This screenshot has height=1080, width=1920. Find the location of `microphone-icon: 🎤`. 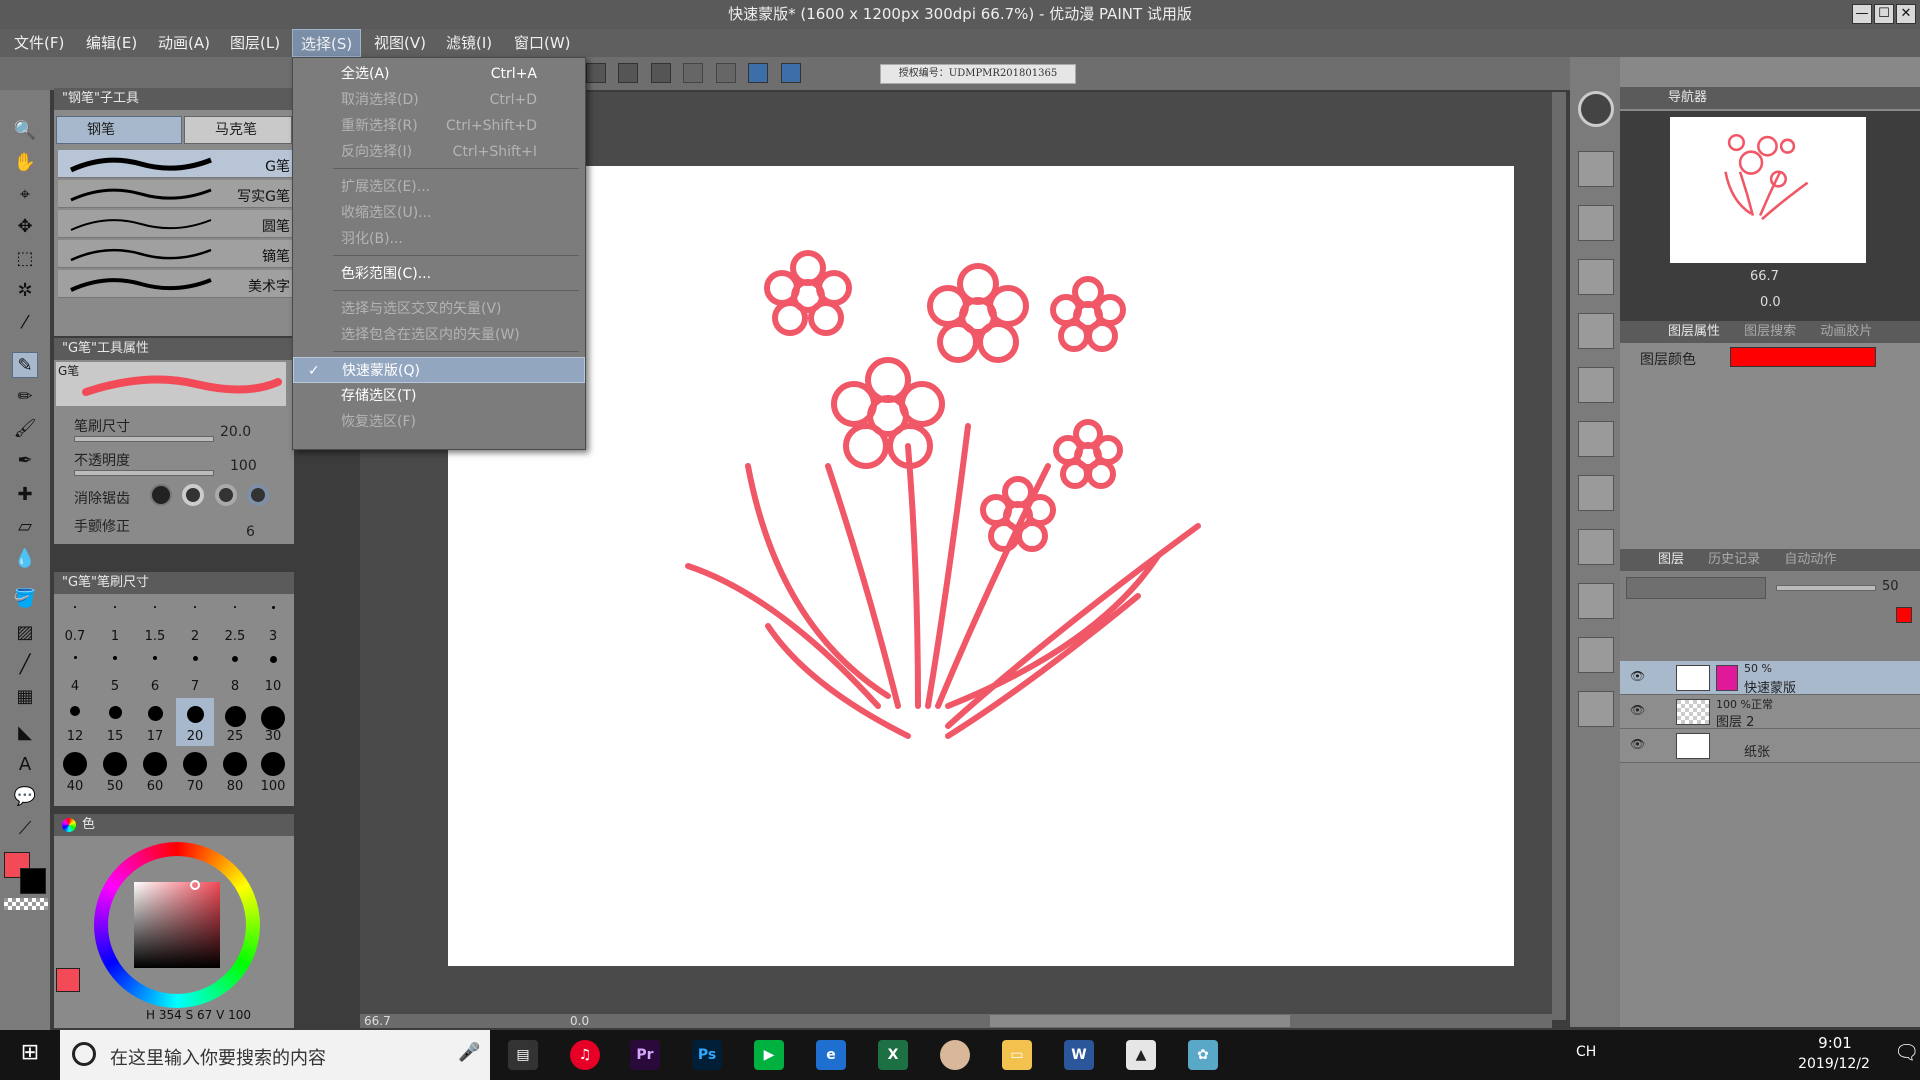

microphone-icon: 🎤 is located at coordinates (469, 1052).